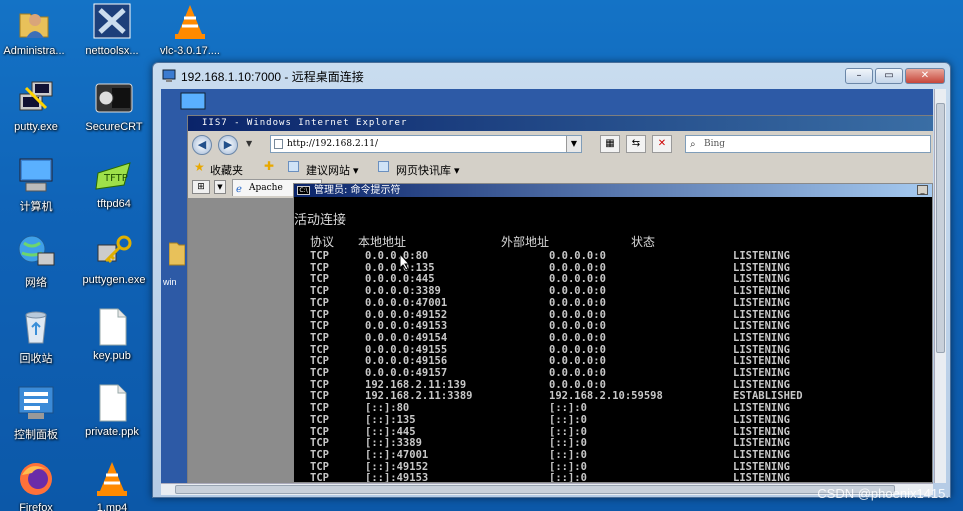  What do you see at coordinates (393, 443) in the screenshot?
I see `row-local-address: [::]:3389` at bounding box center [393, 443].